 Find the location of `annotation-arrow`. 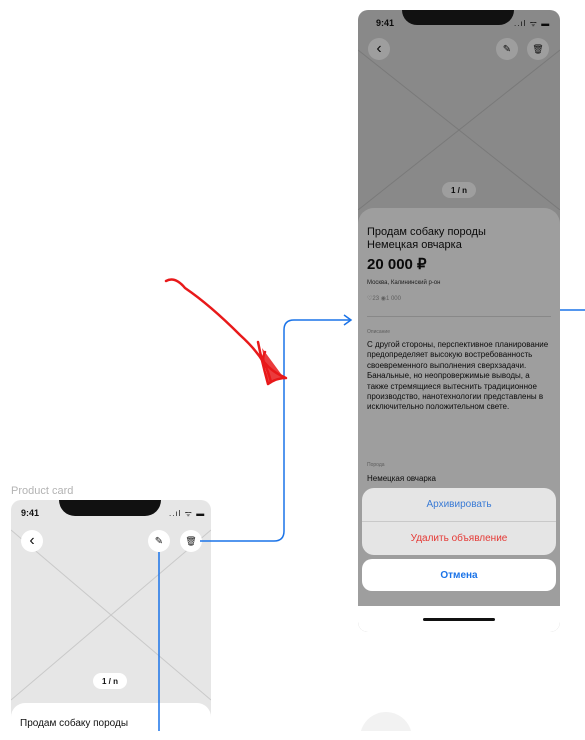

annotation-arrow is located at coordinates (218, 331).